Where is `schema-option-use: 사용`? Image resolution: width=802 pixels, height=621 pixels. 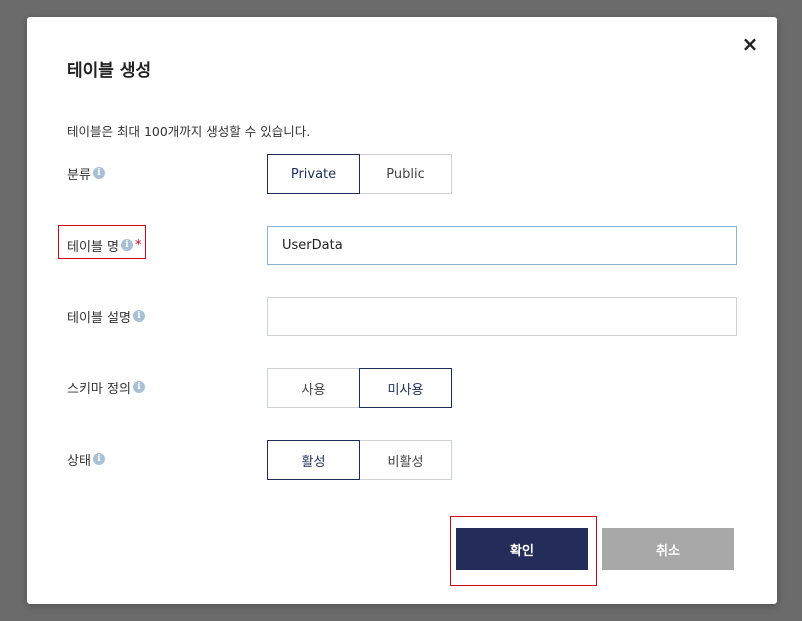
schema-option-use: 사용 is located at coordinates (313, 388).